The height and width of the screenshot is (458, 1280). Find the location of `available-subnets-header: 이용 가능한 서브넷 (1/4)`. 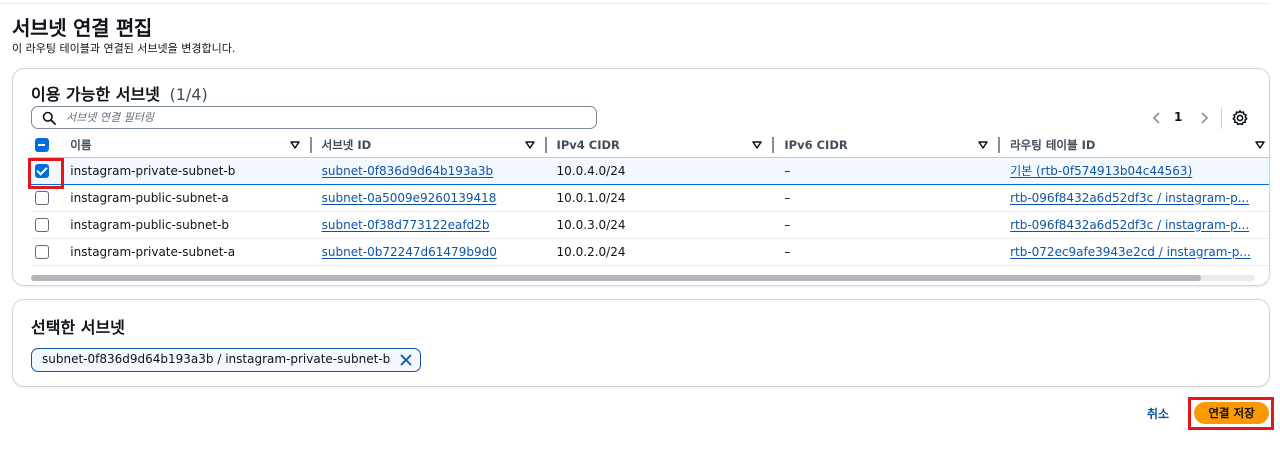

available-subnets-header: 이용 가능한 서브넷 (1/4) is located at coordinates (119, 93).